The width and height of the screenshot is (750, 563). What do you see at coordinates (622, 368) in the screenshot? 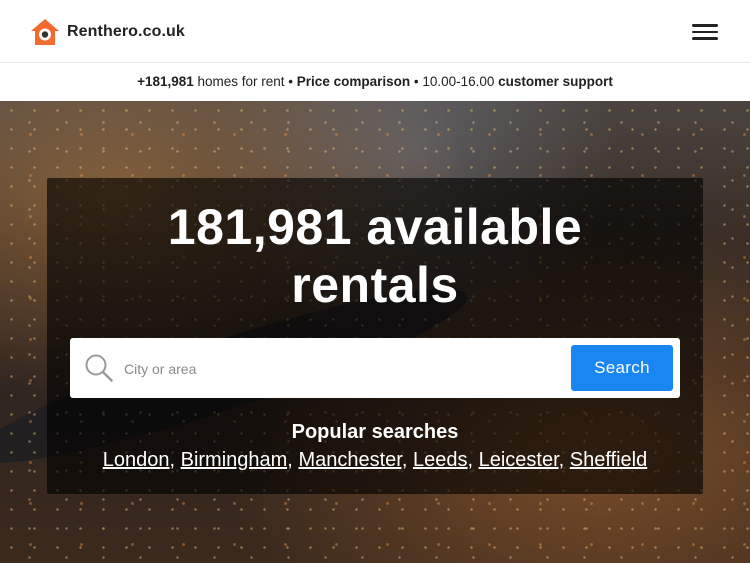
I see `search-button: Search` at bounding box center [622, 368].